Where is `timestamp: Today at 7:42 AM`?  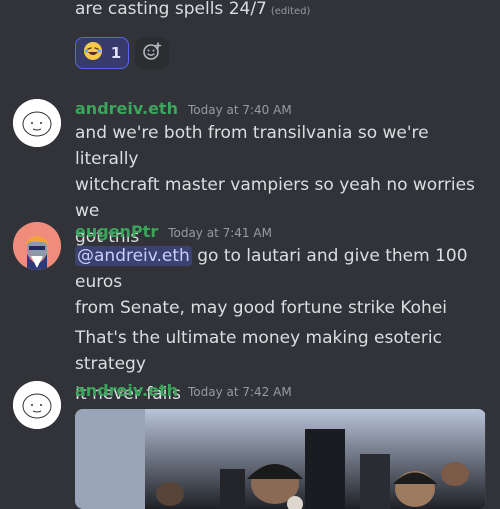 timestamp: Today at 7:42 AM is located at coordinates (239, 392).